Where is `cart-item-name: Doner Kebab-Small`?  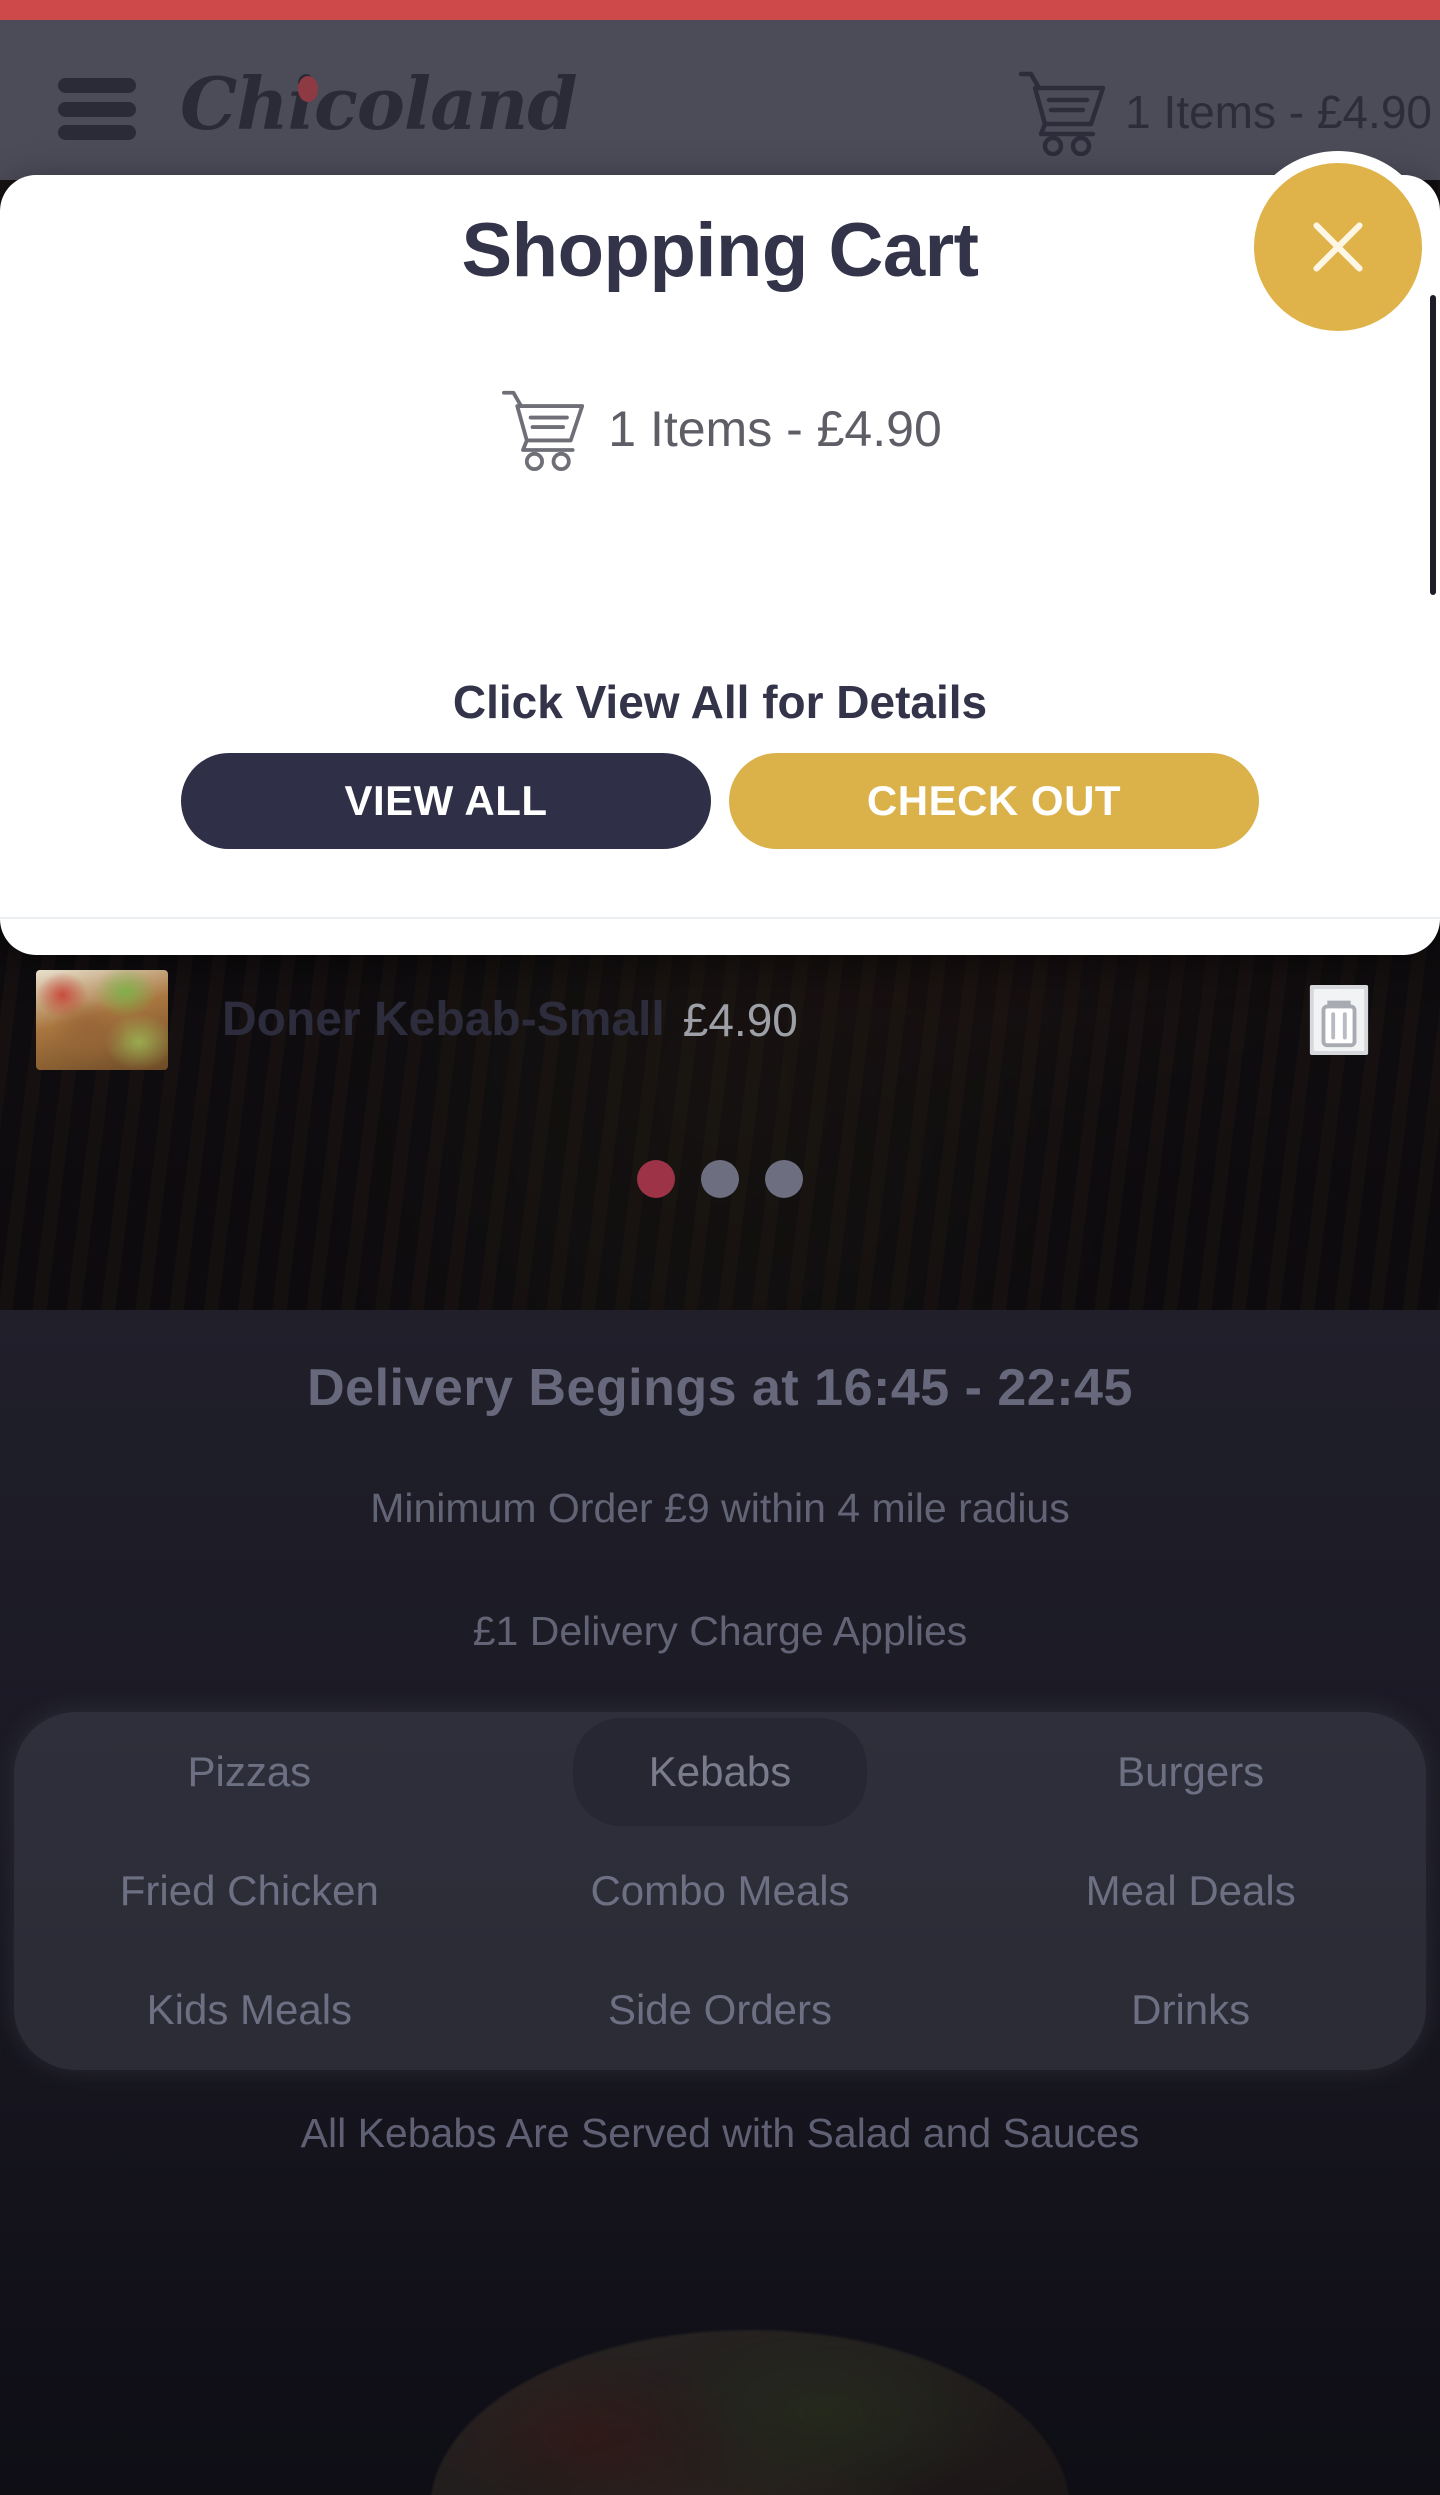 cart-item-name: Doner Kebab-Small is located at coordinates (443, 1019).